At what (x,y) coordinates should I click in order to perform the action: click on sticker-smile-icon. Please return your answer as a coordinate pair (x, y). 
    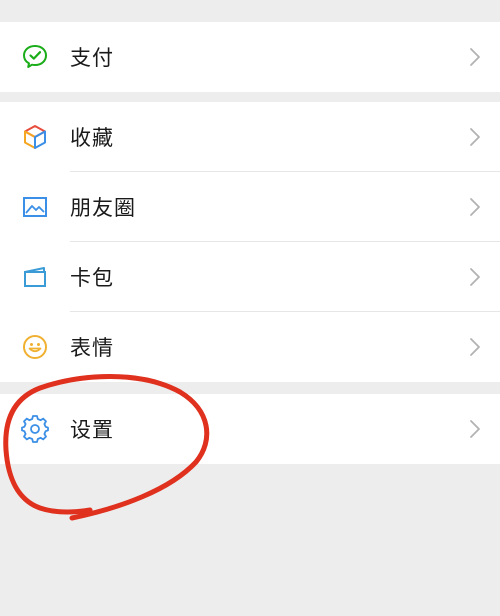
    Looking at the image, I should click on (35, 347).